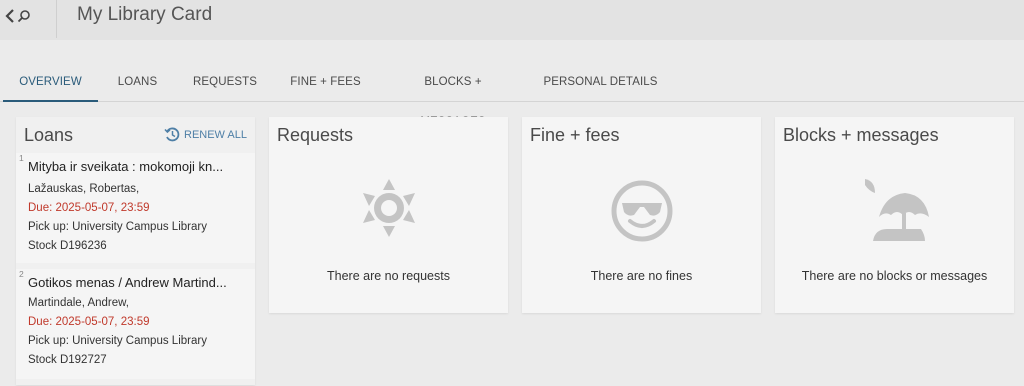  Describe the element at coordinates (641, 276) in the screenshot. I see `fines-empty-text: There are no fines` at that location.